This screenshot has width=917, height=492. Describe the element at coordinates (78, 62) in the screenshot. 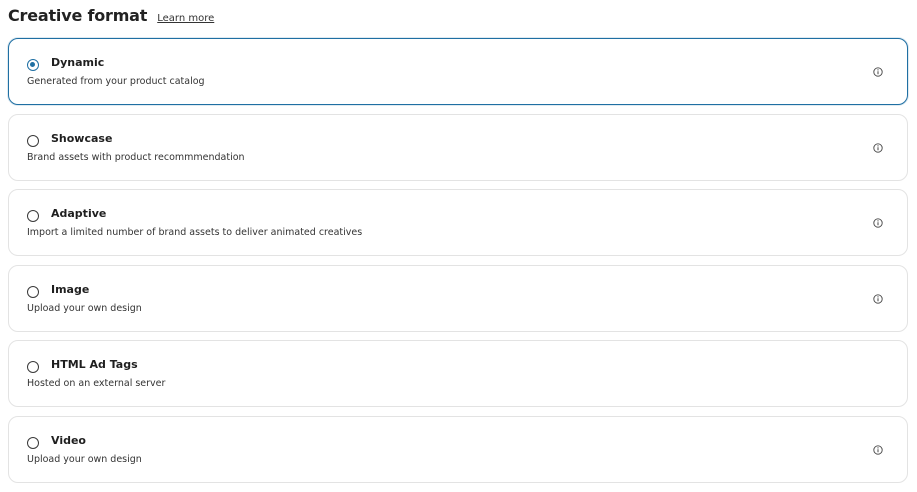

I see `option-title: Dynamic` at that location.